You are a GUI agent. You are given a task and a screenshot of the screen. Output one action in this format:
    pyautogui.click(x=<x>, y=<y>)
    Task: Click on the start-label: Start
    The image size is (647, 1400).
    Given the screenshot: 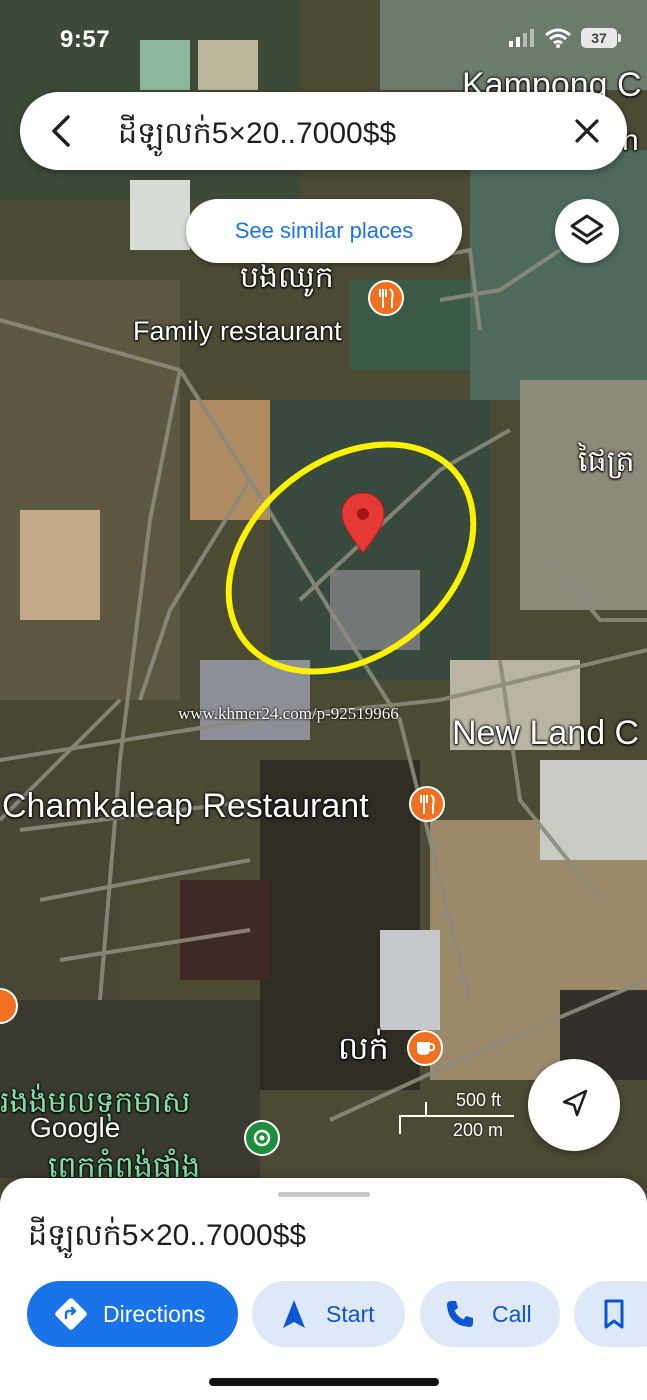 What is the action you would take?
    pyautogui.click(x=350, y=1313)
    